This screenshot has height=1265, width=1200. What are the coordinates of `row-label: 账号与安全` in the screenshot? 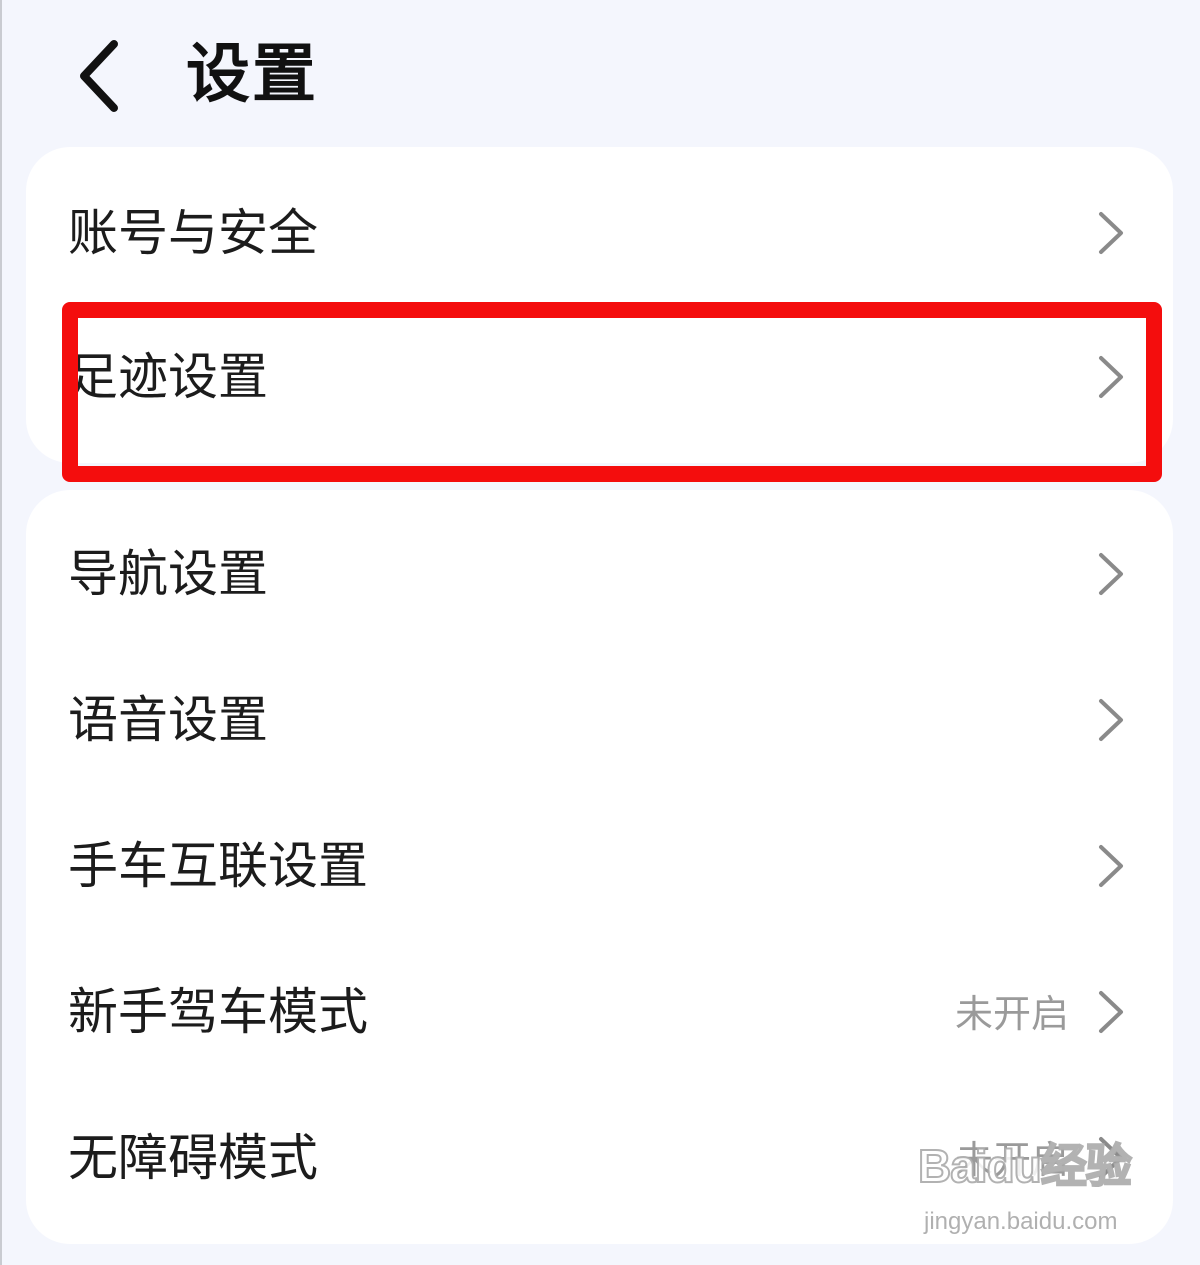 It's located at (193, 233).